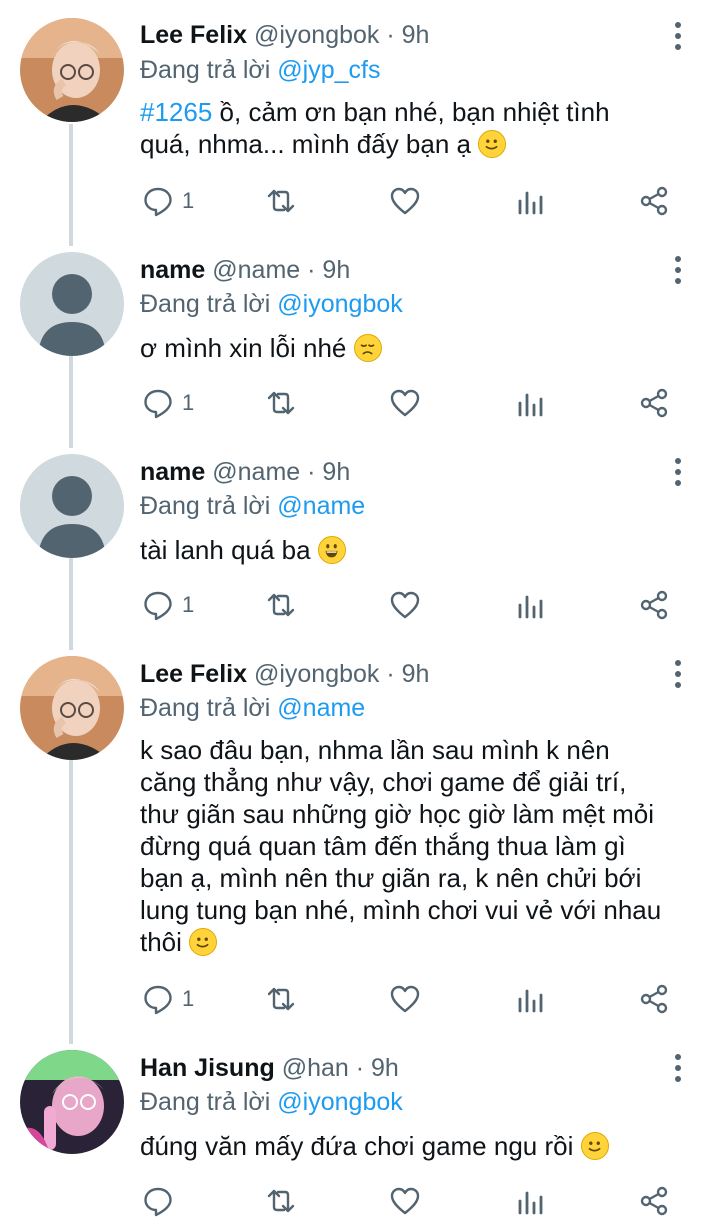 This screenshot has height=1230, width=720. I want to click on reply-button, so click(162, 1201).